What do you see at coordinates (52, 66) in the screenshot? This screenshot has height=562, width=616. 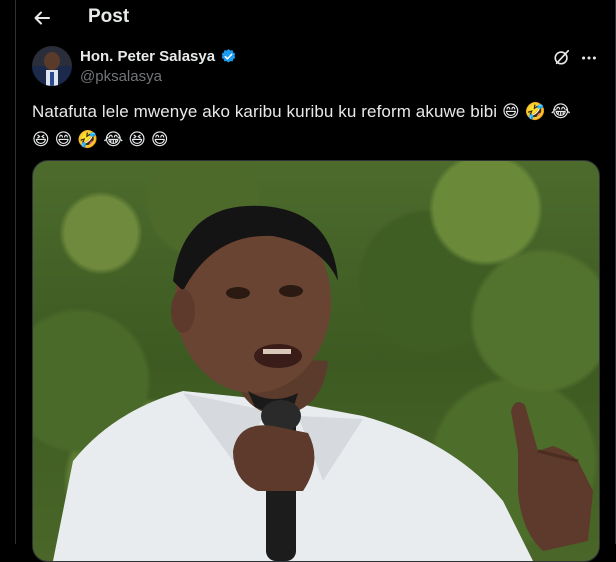 I see `author-avatar` at bounding box center [52, 66].